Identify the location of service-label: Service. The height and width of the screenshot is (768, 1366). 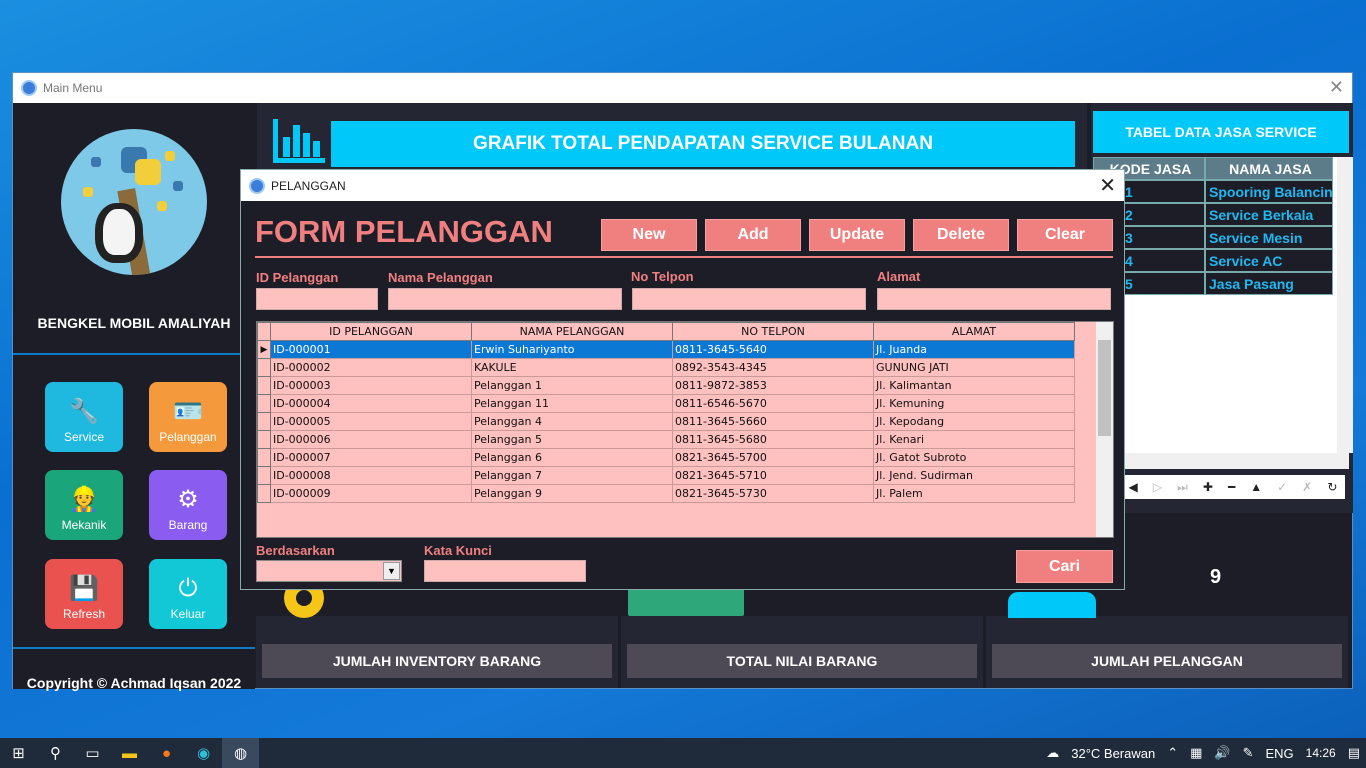
(83, 437).